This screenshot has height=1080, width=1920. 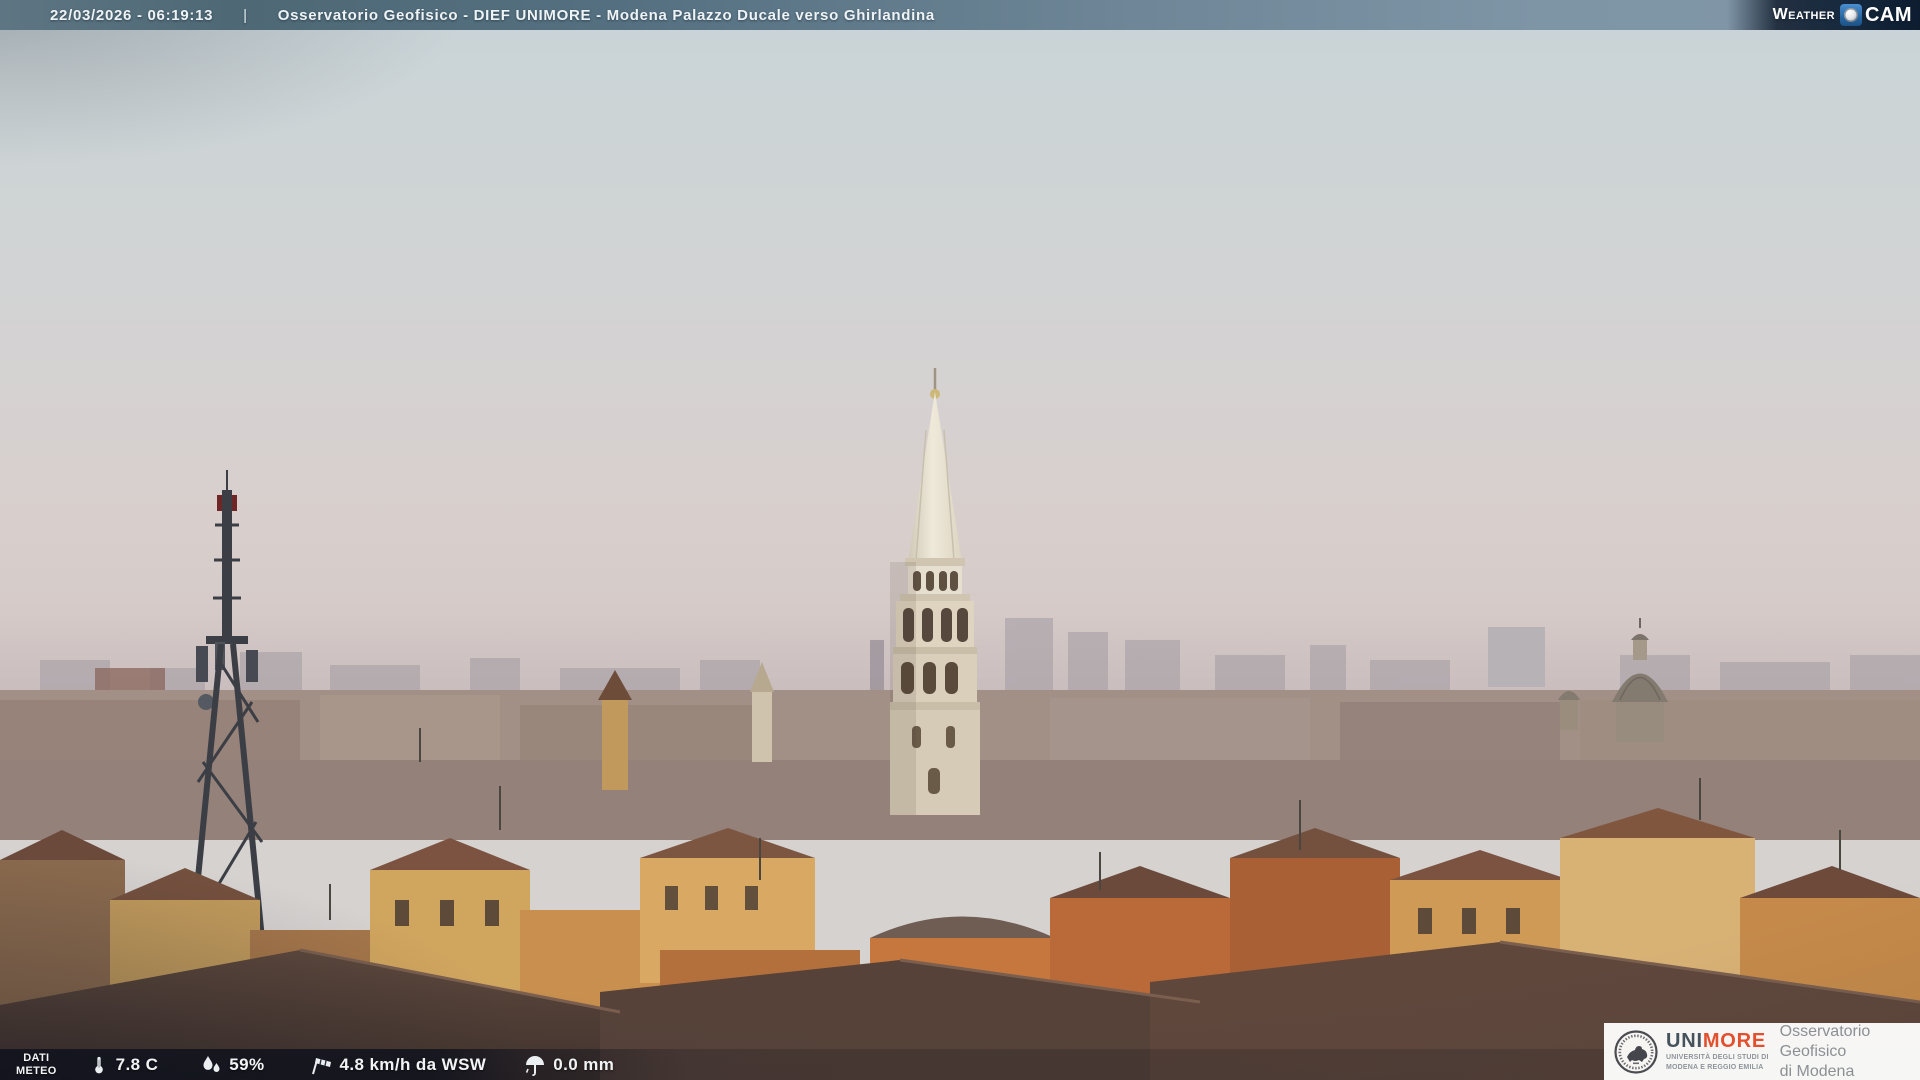 I want to click on humidity-value: 59%, so click(x=247, y=1064).